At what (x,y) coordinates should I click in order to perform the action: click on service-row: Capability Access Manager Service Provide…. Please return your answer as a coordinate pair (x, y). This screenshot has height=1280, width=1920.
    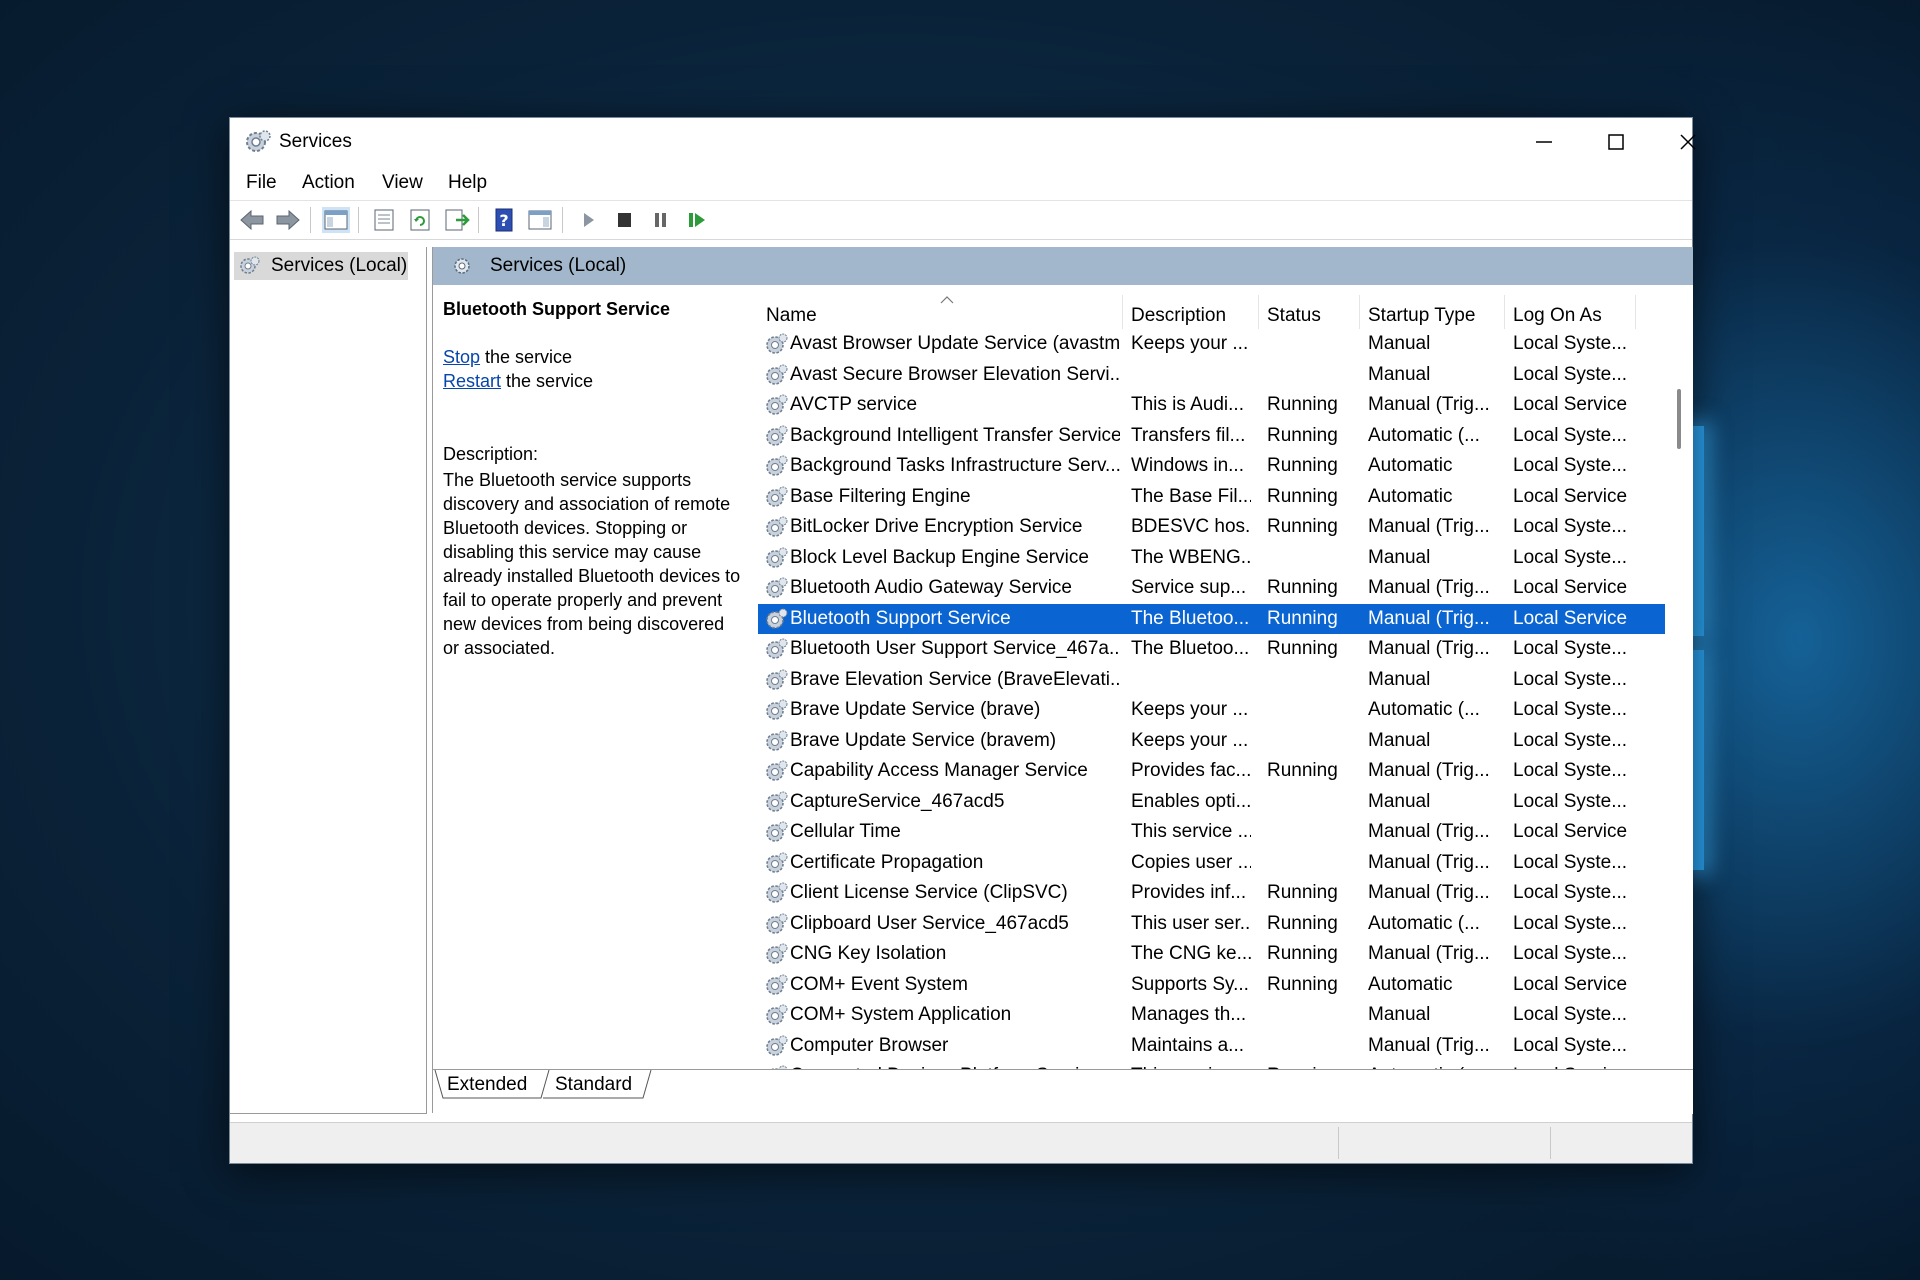
    Looking at the image, I should click on (1211, 771).